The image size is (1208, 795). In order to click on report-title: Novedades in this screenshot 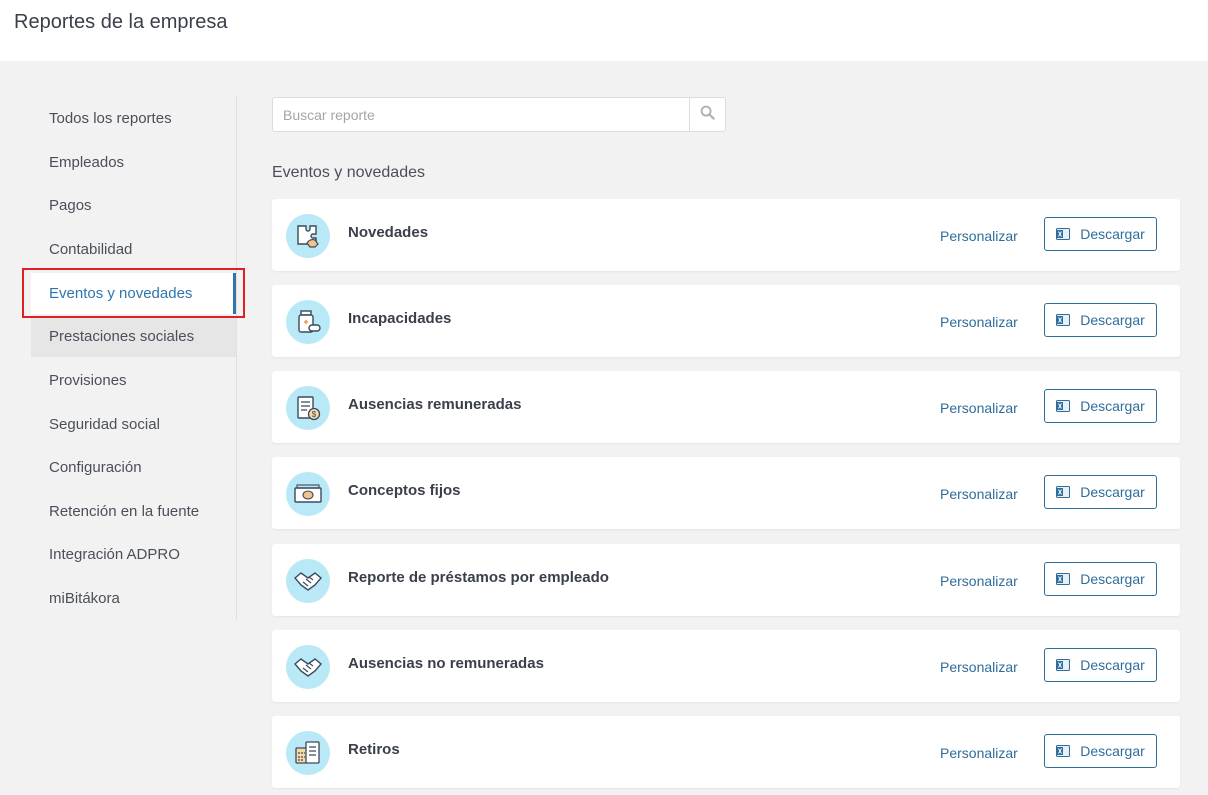, I will do `click(388, 232)`.